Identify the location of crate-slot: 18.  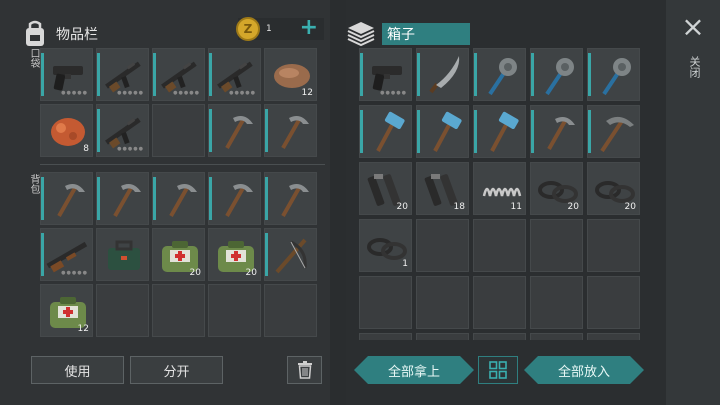
(442, 188).